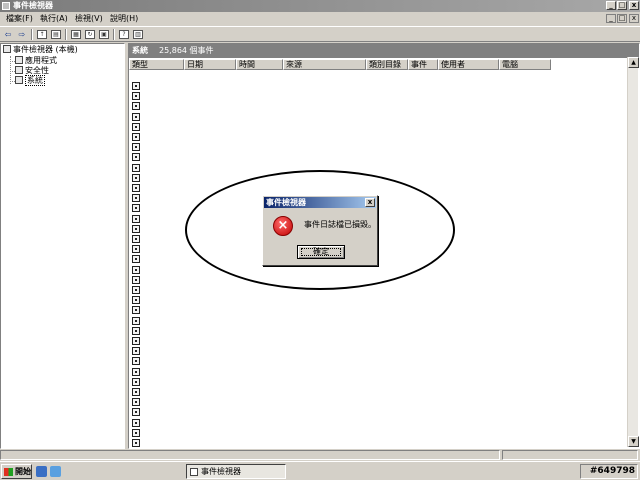 The image size is (640, 480). I want to click on console-icon: ▥, so click(138, 34).